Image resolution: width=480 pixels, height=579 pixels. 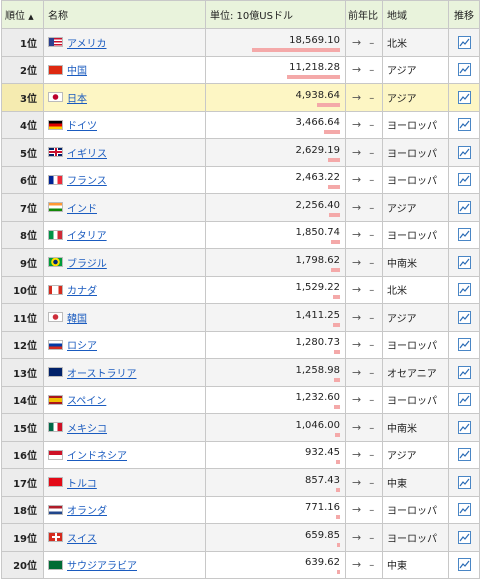 What do you see at coordinates (55, 97) in the screenshot?
I see `flag-jp-icon` at bounding box center [55, 97].